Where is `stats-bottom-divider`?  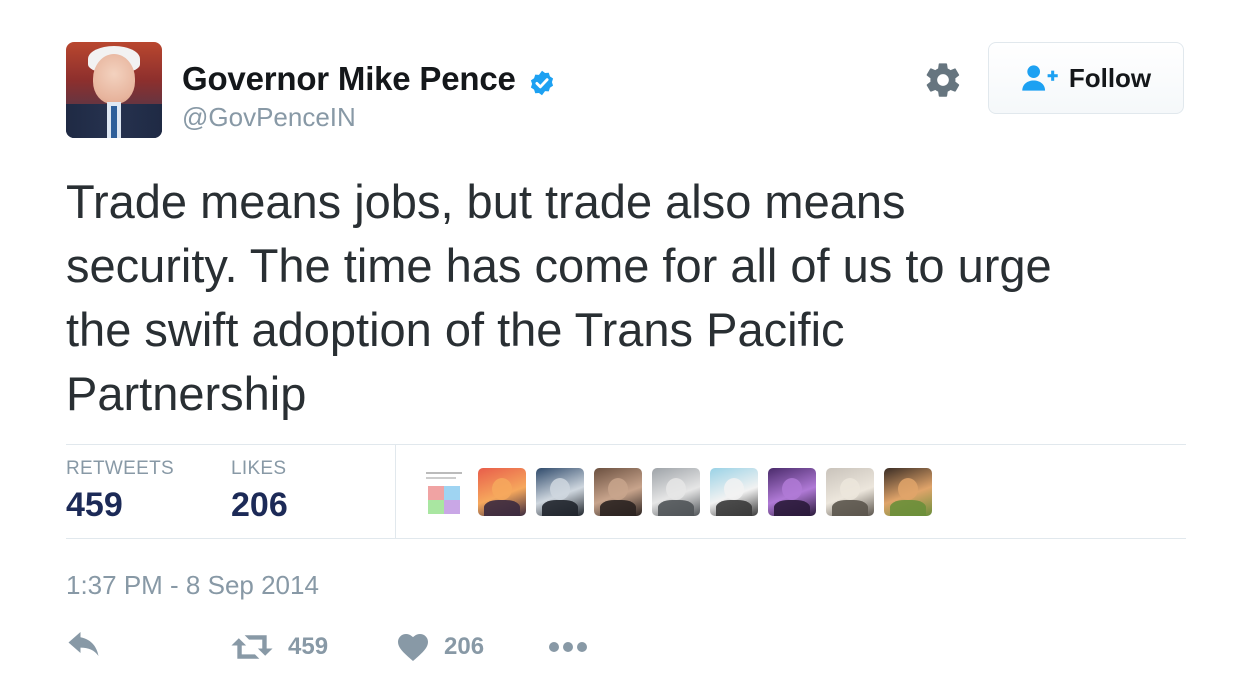
stats-bottom-divider is located at coordinates (626, 538).